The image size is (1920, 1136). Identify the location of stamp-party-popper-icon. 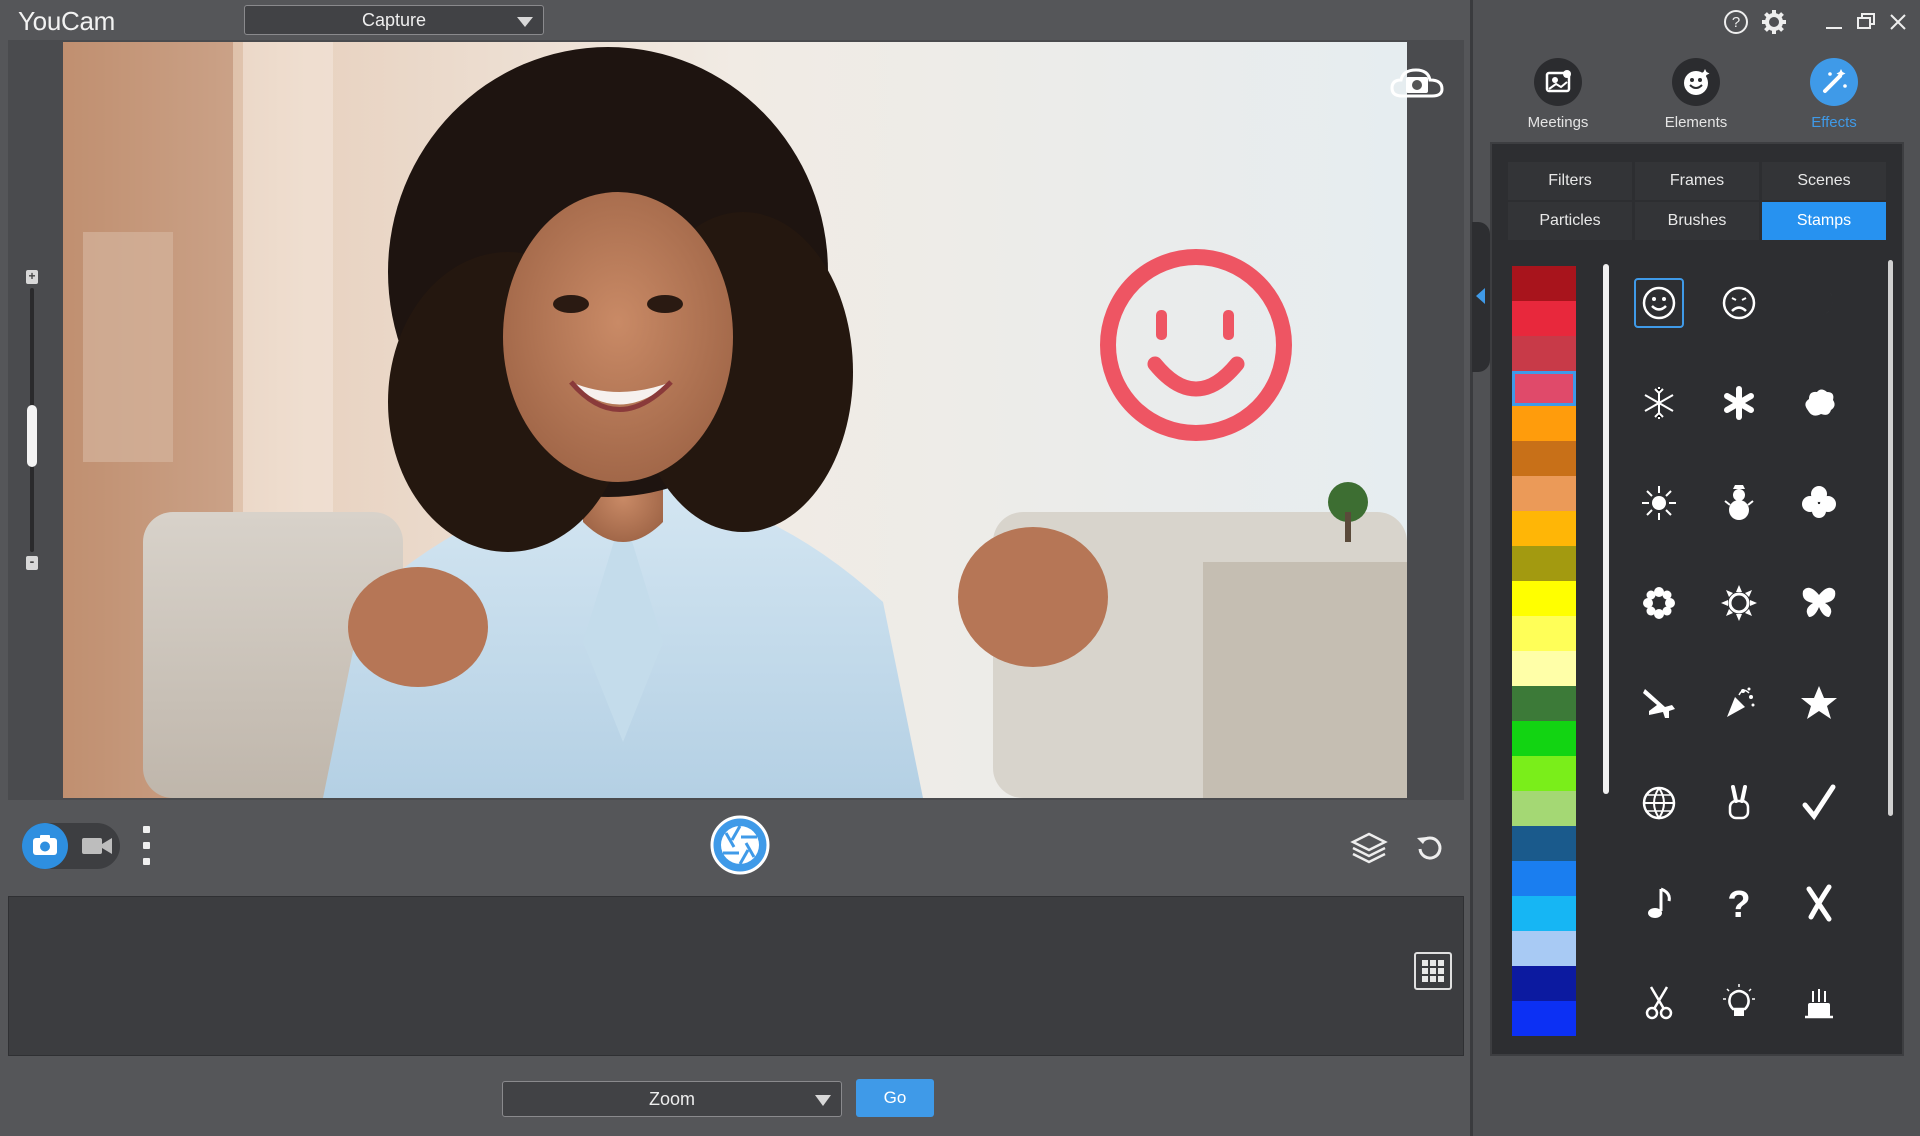
(1739, 703).